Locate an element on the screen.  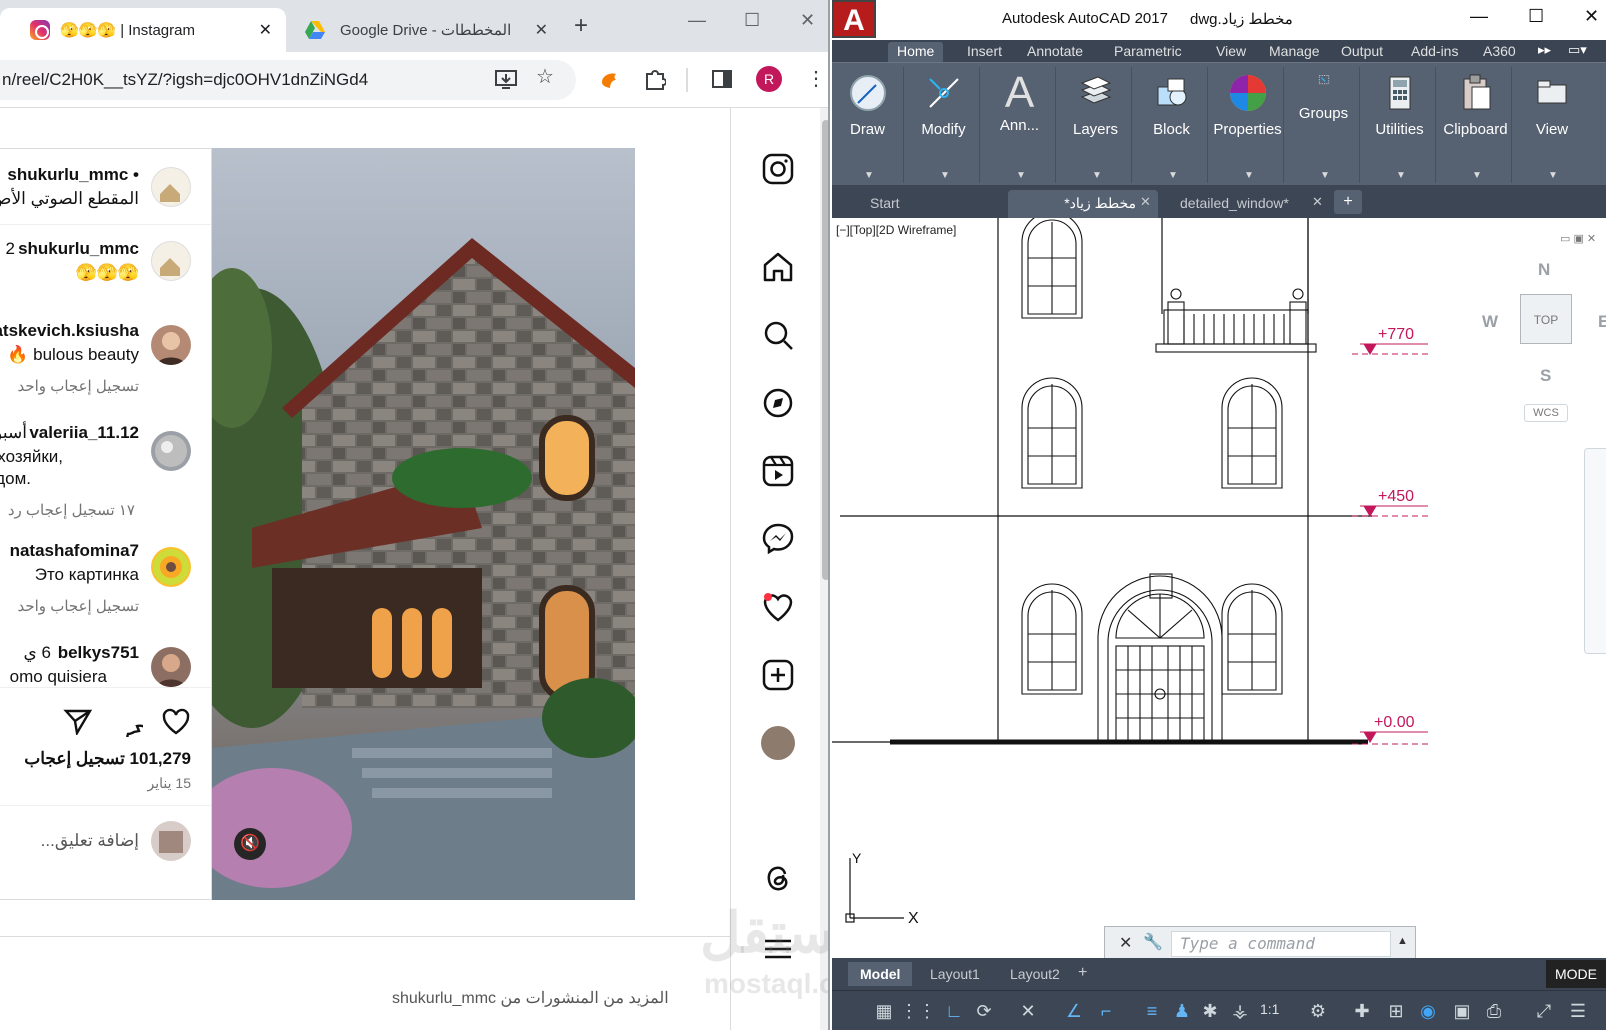
share-send-icon is located at coordinates (78, 721).